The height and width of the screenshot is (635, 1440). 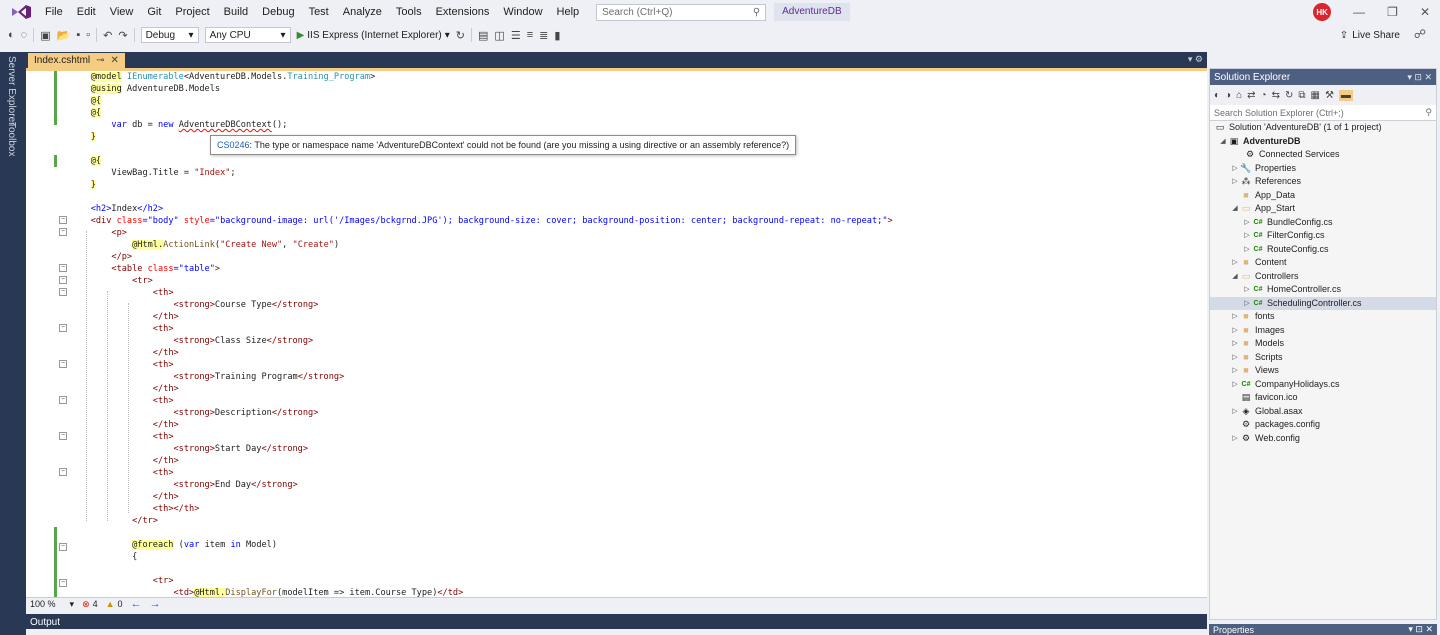 I want to click on server-explorer-tab: Server Explorer, so click(x=11, y=90).